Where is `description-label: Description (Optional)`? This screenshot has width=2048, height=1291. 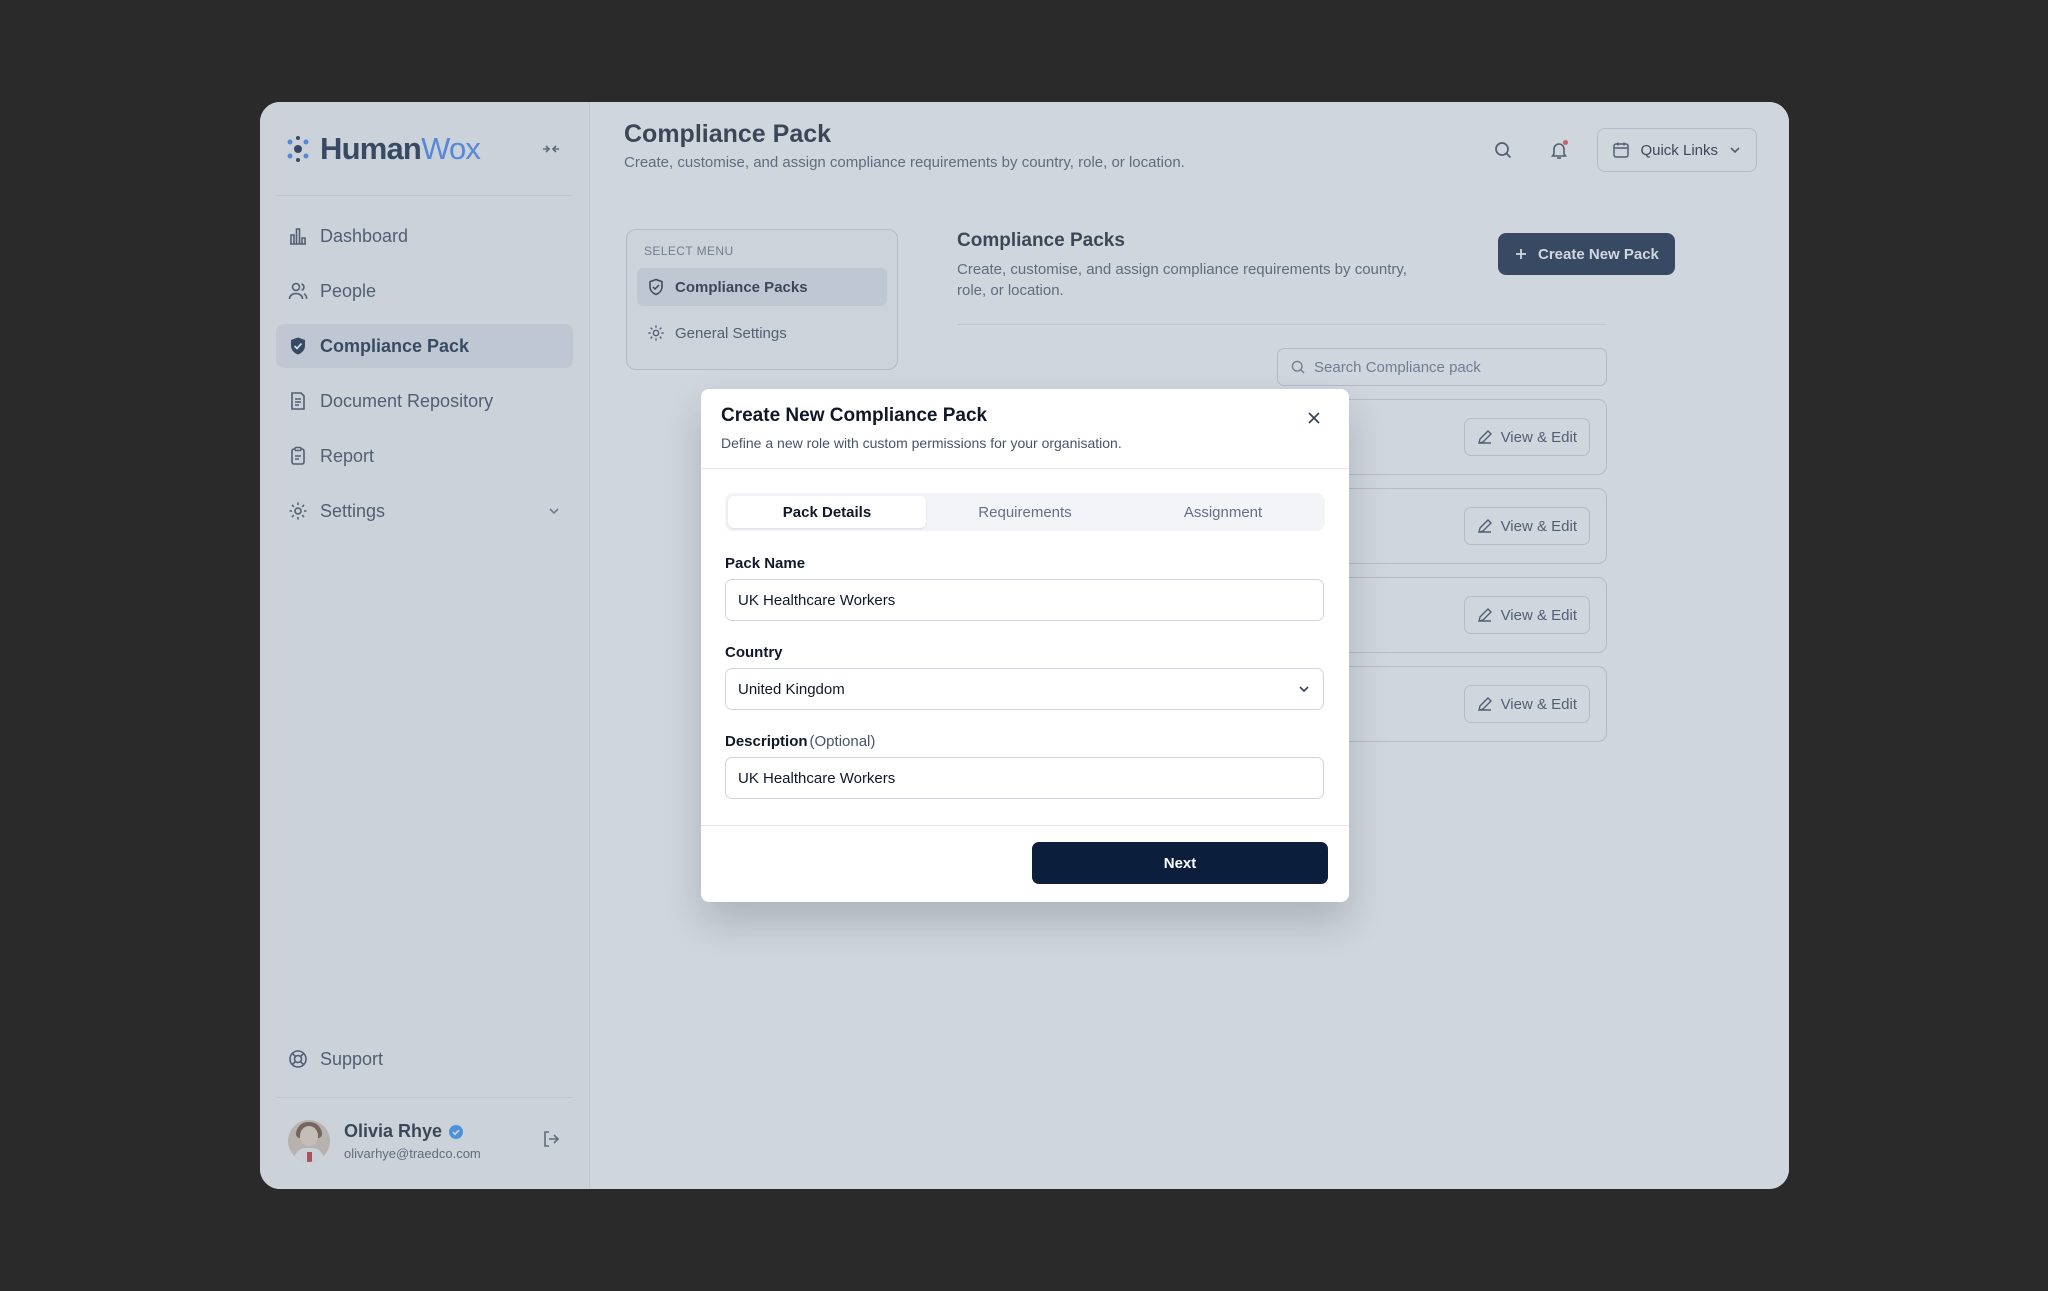 description-label: Description (Optional) is located at coordinates (800, 741).